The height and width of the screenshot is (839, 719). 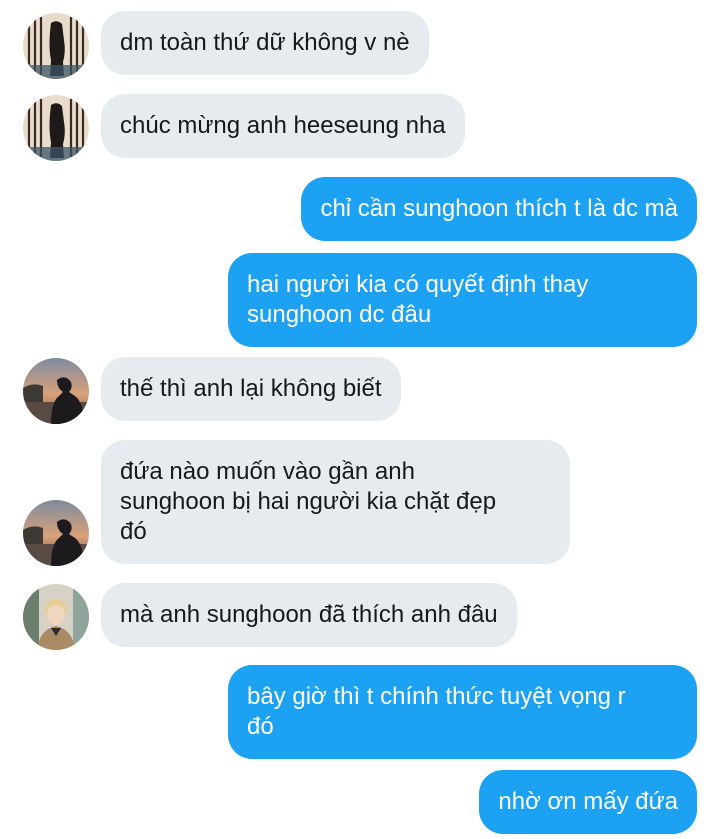 I want to click on message-text: nhờ ơn mấy đứa, so click(x=588, y=801).